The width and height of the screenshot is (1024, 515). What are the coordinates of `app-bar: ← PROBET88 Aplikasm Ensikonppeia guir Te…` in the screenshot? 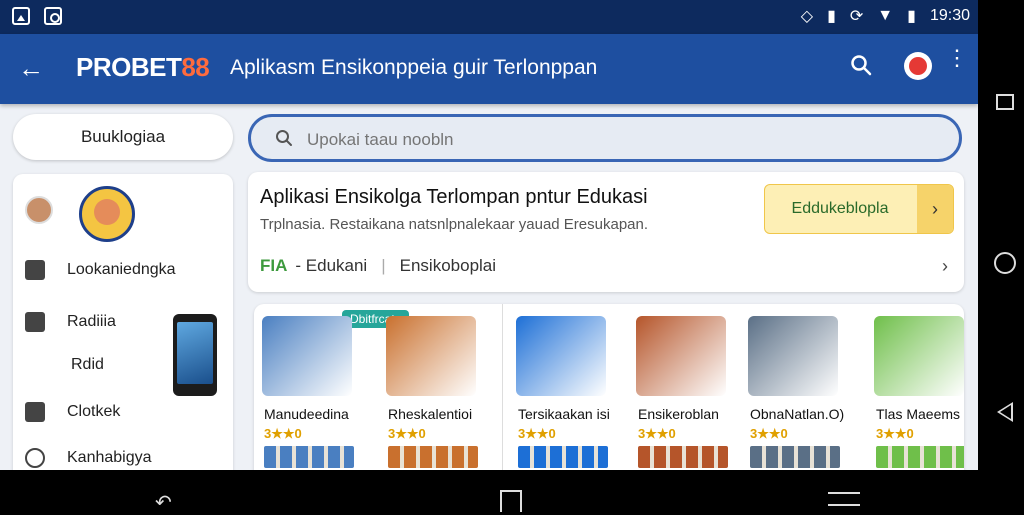 It's located at (489, 69).